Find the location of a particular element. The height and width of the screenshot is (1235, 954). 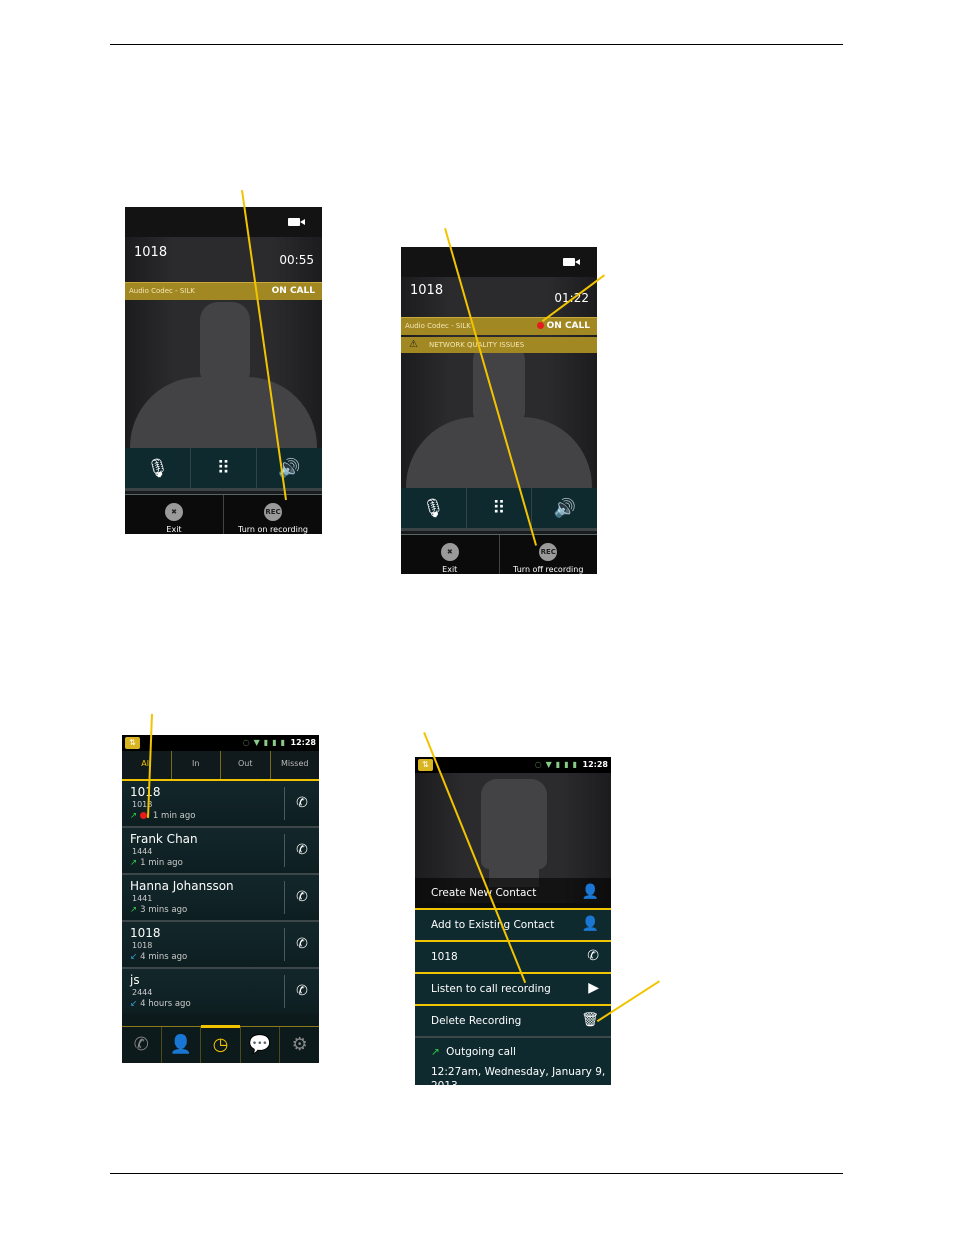

turn-on-recording-button: REC Turn on recording is located at coordinates (273, 514).